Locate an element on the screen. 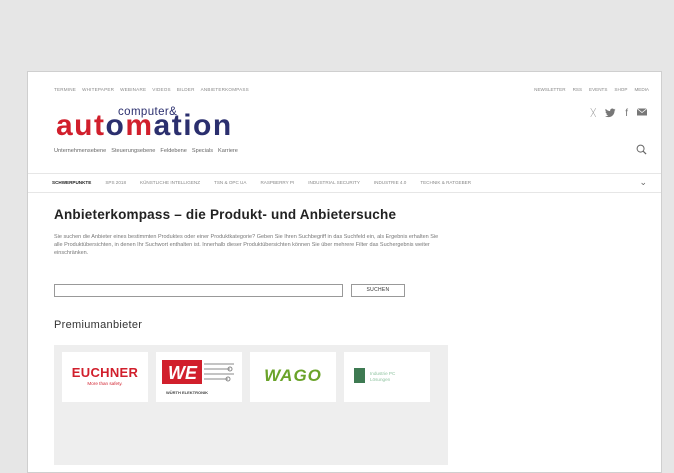 The height and width of the screenshot is (473, 674). top-nav-newsletter: NEWSLETTER is located at coordinates (549, 89).